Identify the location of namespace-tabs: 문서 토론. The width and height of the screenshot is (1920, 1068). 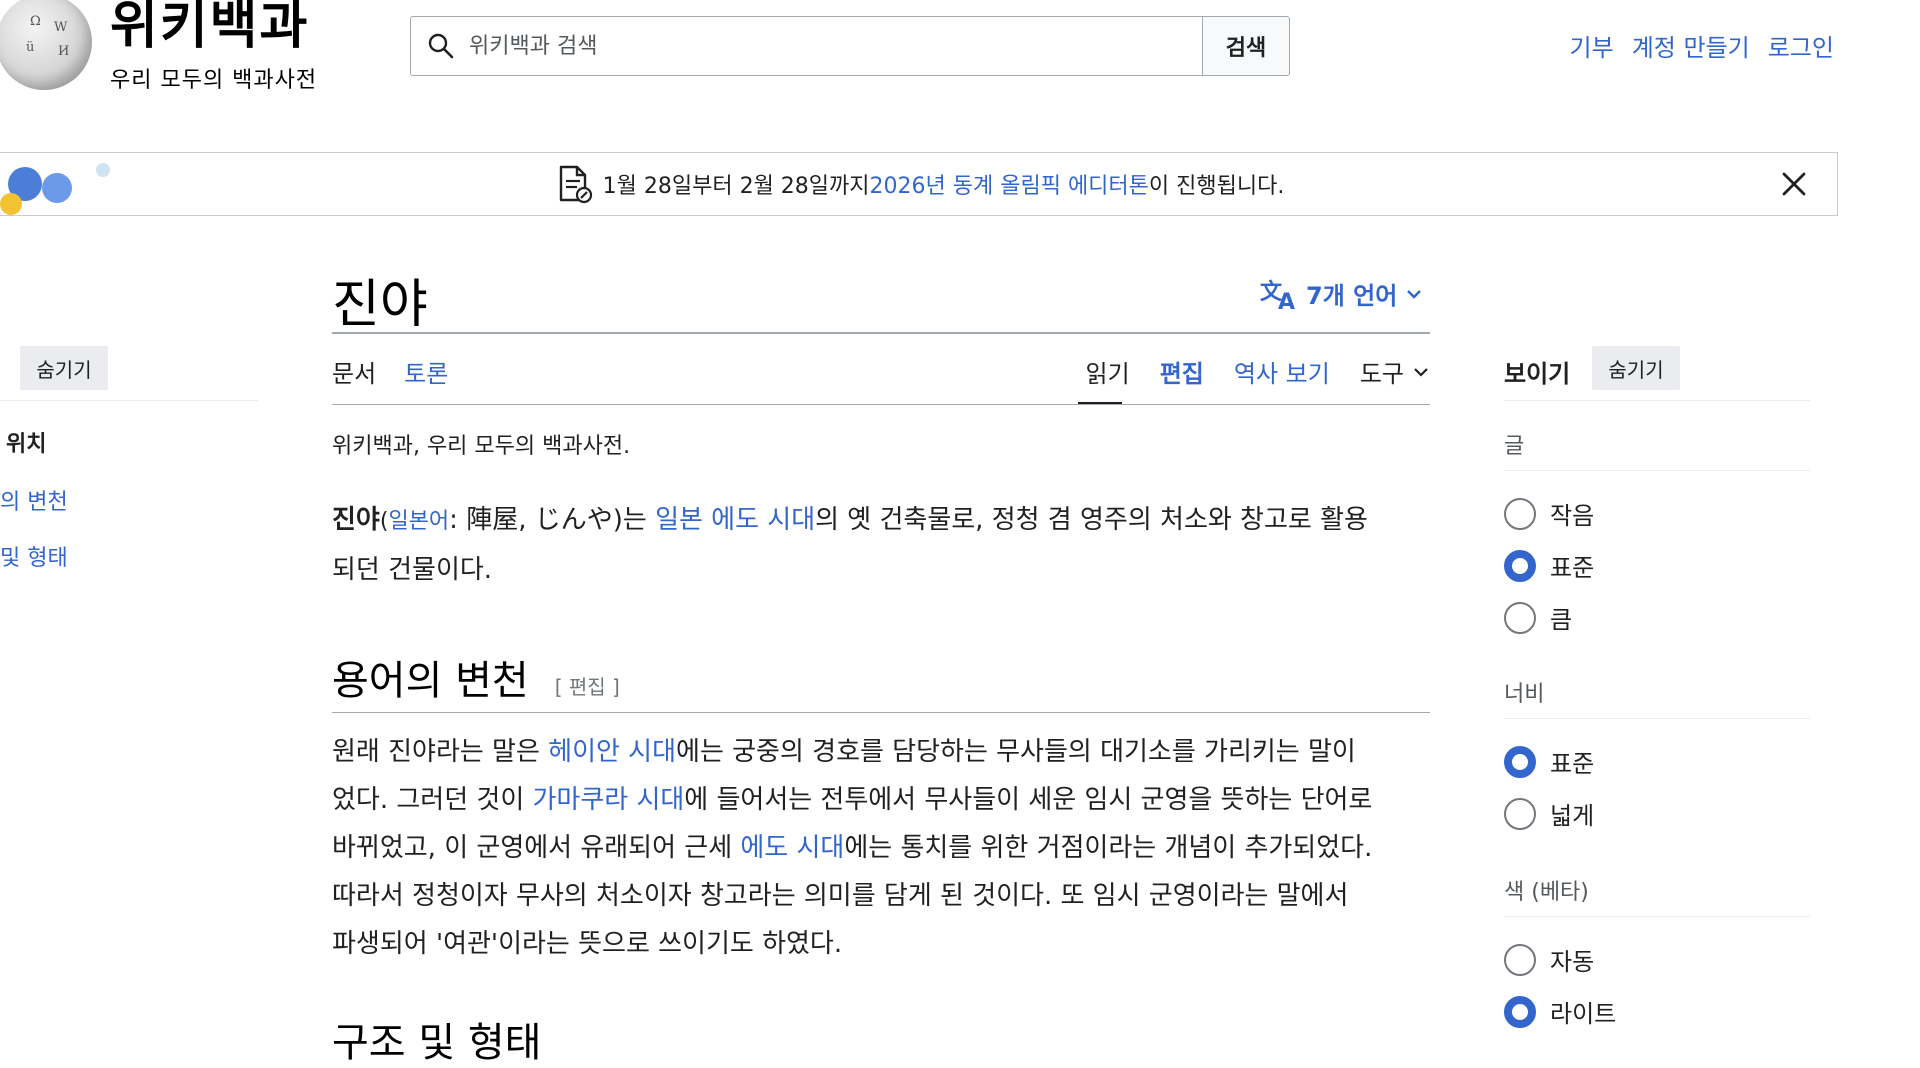
(390, 371).